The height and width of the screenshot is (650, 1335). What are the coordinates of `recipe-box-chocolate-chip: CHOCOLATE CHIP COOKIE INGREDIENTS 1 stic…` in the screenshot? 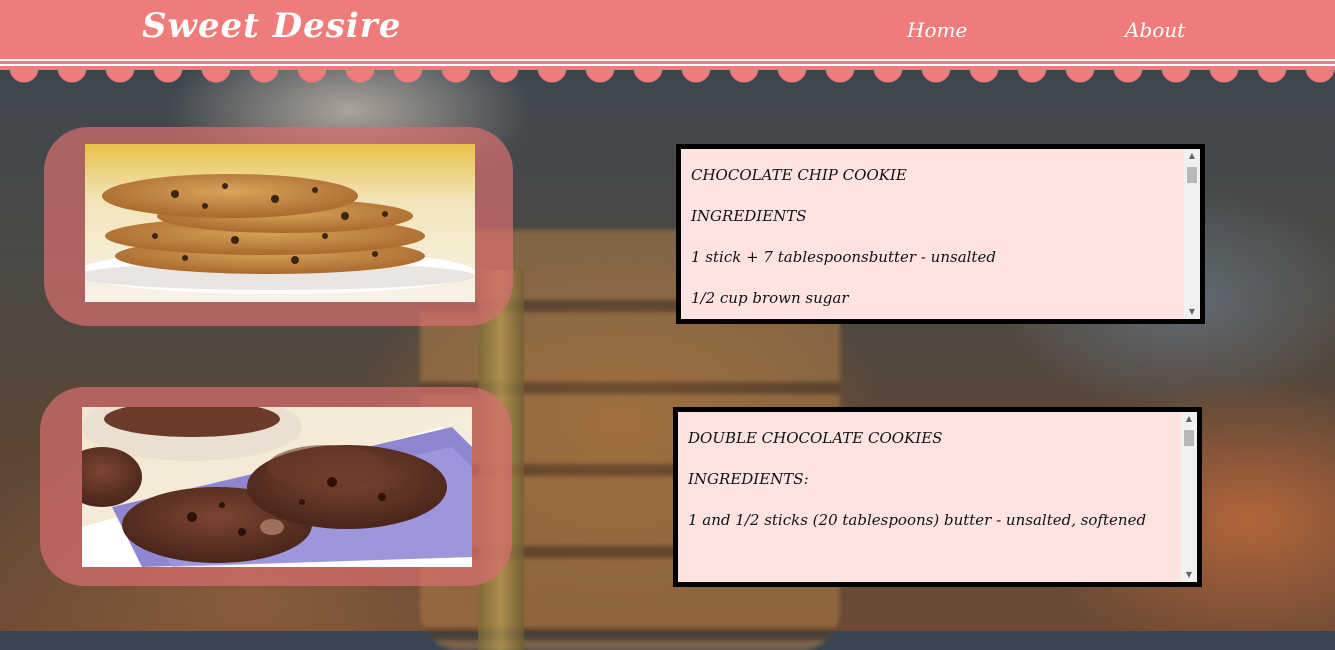 It's located at (940, 234).